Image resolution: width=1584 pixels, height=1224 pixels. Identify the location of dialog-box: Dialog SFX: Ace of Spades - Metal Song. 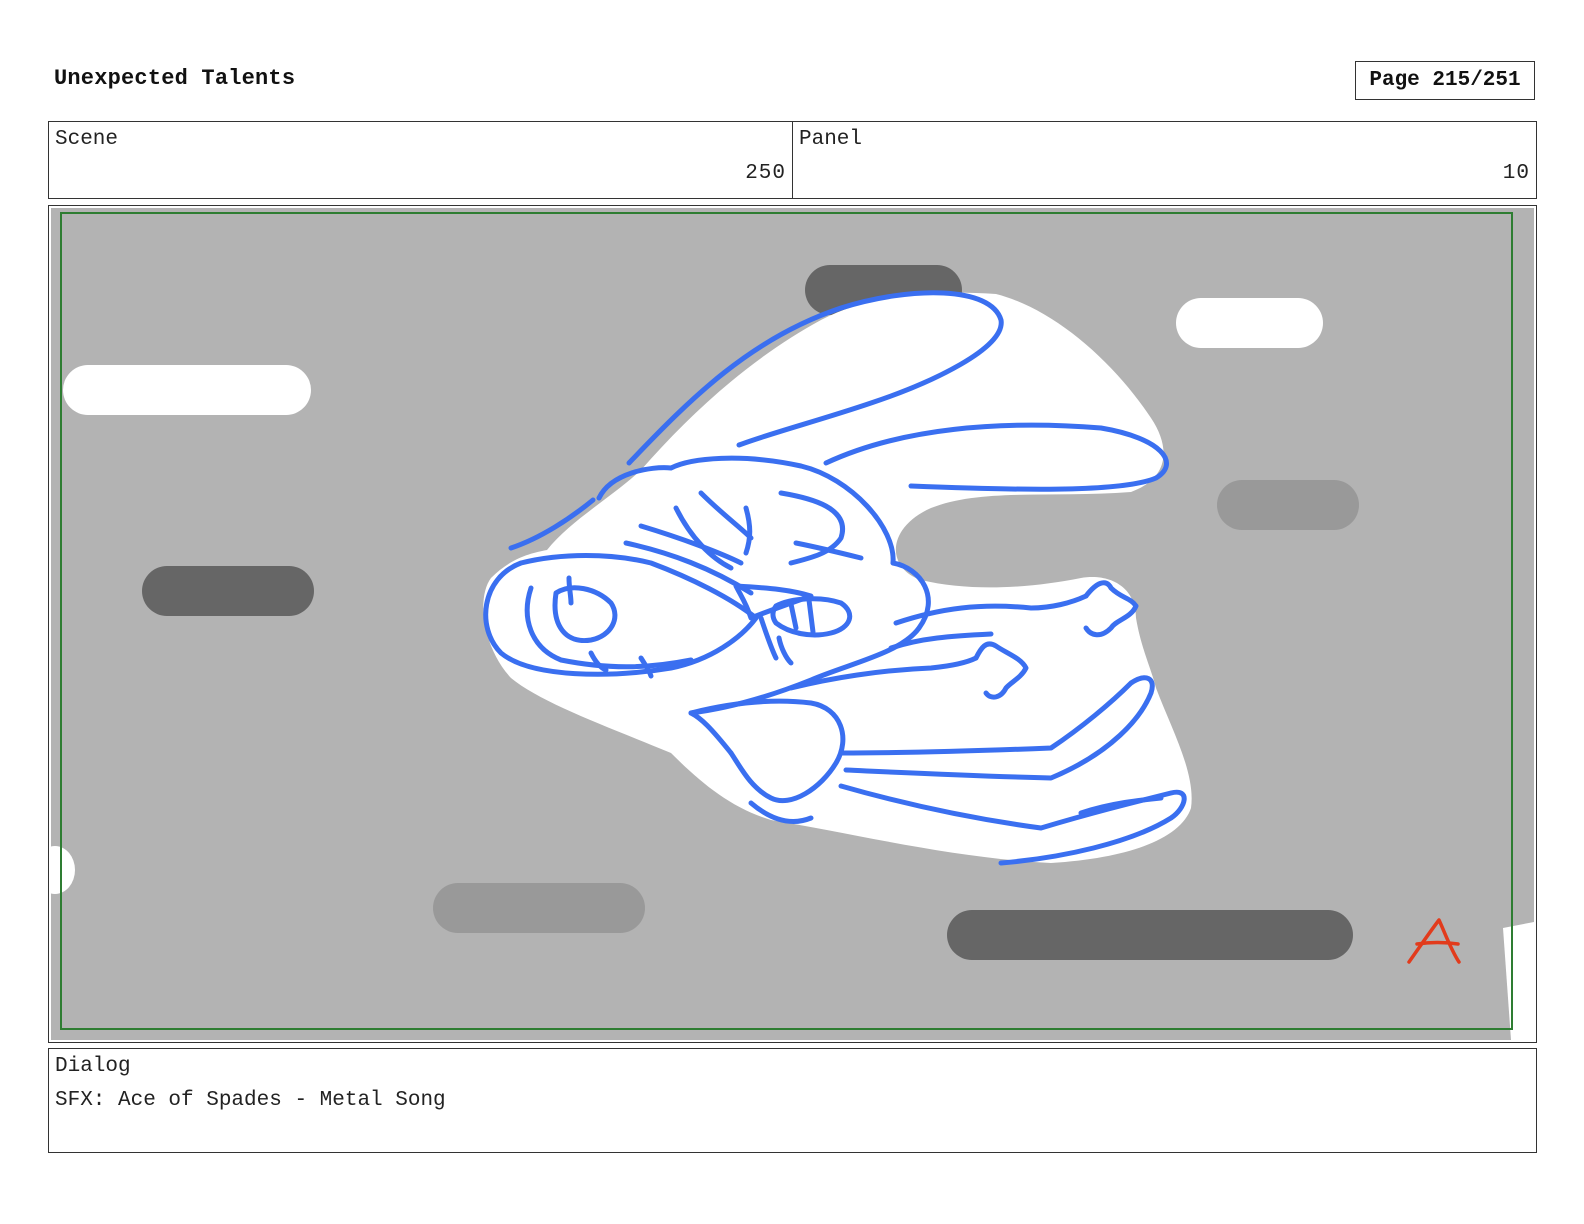
(792, 1100).